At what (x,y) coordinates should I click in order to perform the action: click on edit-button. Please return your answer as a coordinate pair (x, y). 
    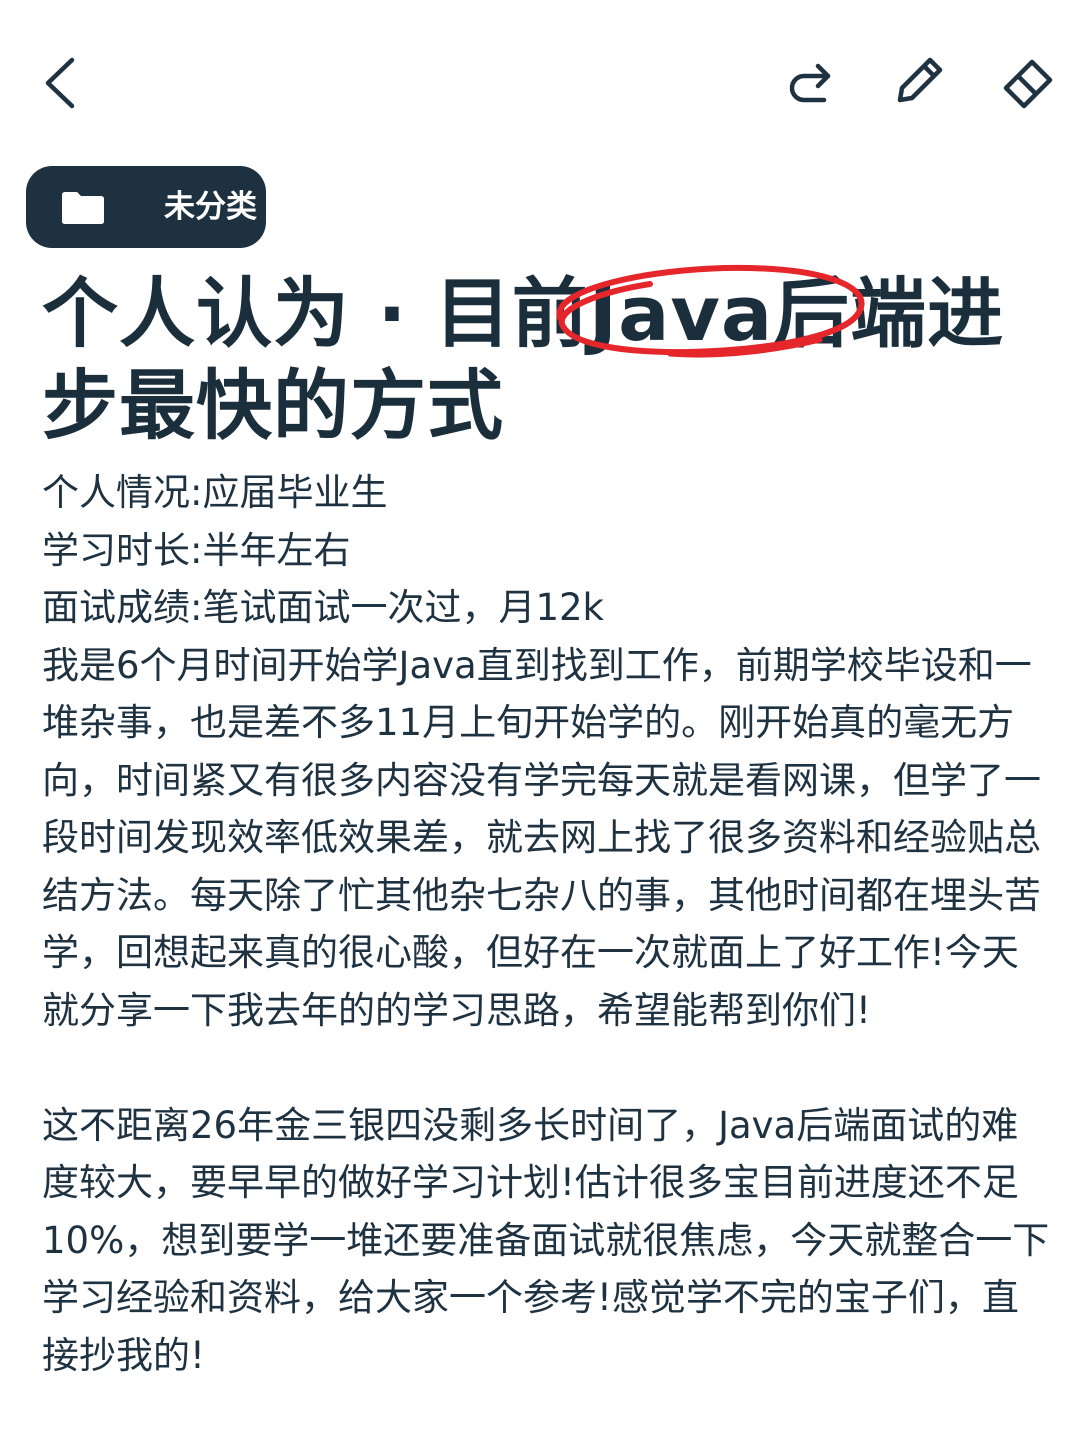
    Looking at the image, I should click on (918, 82).